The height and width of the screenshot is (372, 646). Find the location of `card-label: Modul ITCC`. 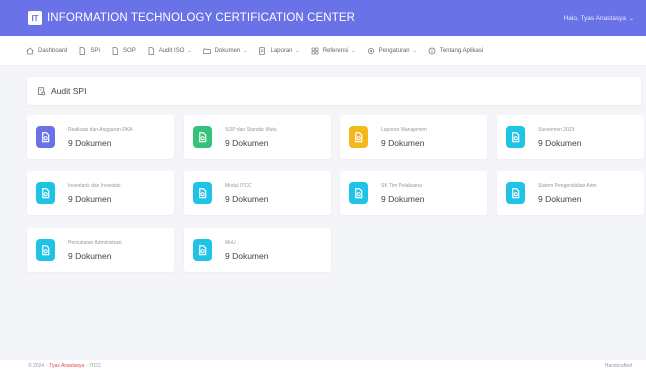

card-label: Modul ITCC is located at coordinates (238, 185).